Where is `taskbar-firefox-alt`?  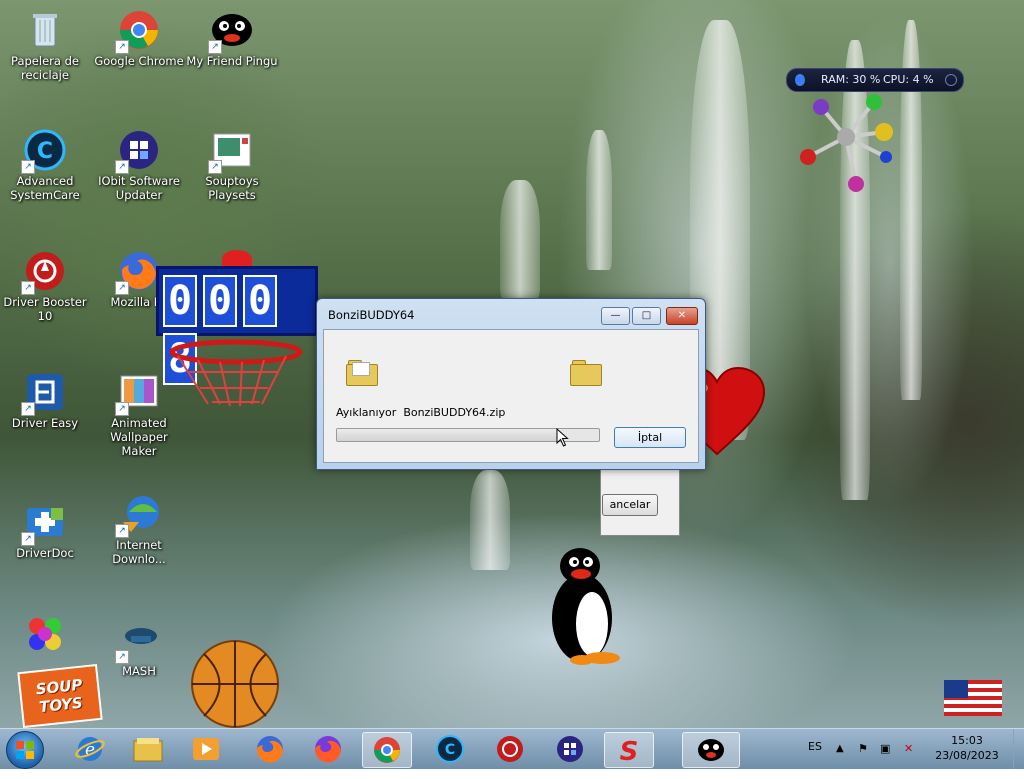 taskbar-firefox-alt is located at coordinates (328, 749).